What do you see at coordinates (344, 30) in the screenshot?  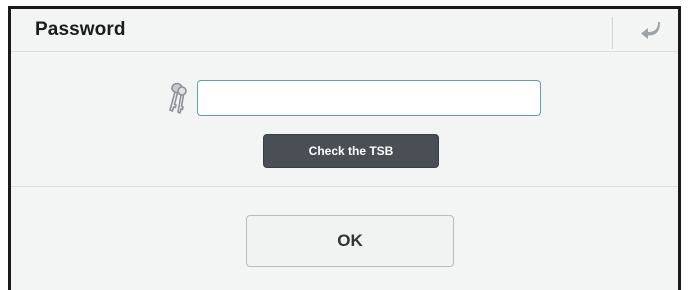 I see `dialog-header: Password` at bounding box center [344, 30].